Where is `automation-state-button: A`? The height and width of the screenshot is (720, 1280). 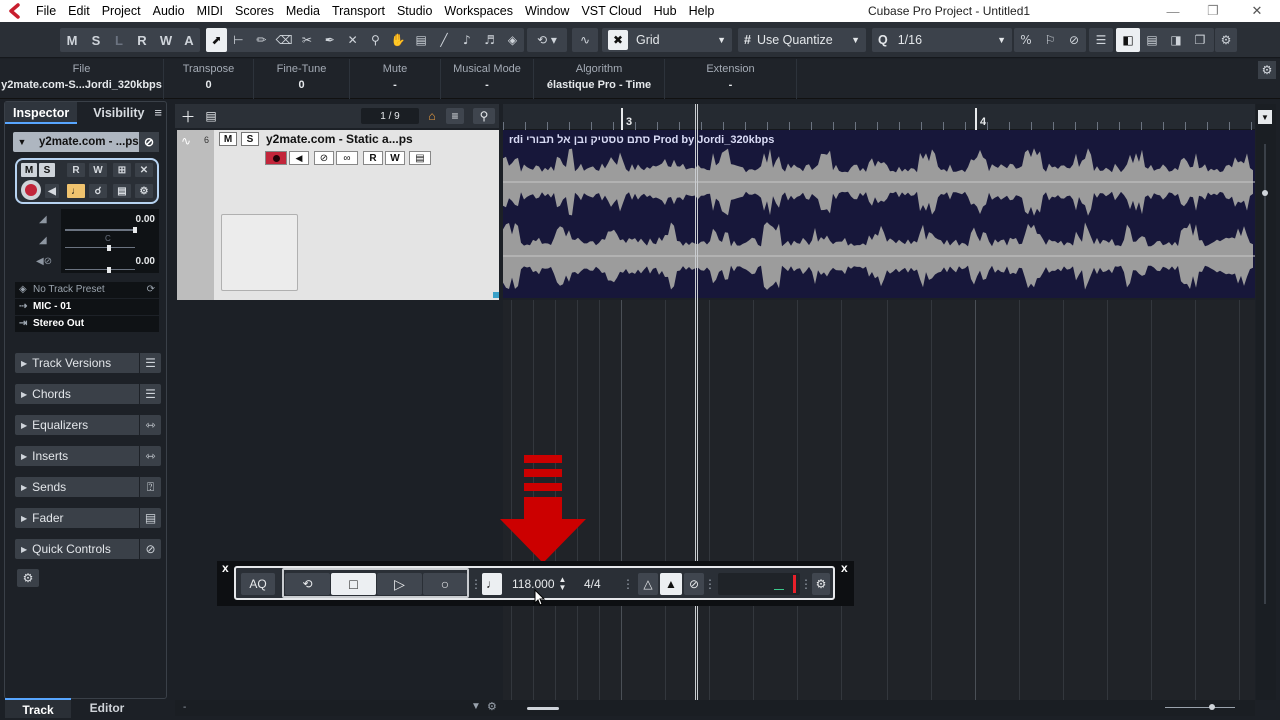
automation-state-button: A is located at coordinates (189, 40).